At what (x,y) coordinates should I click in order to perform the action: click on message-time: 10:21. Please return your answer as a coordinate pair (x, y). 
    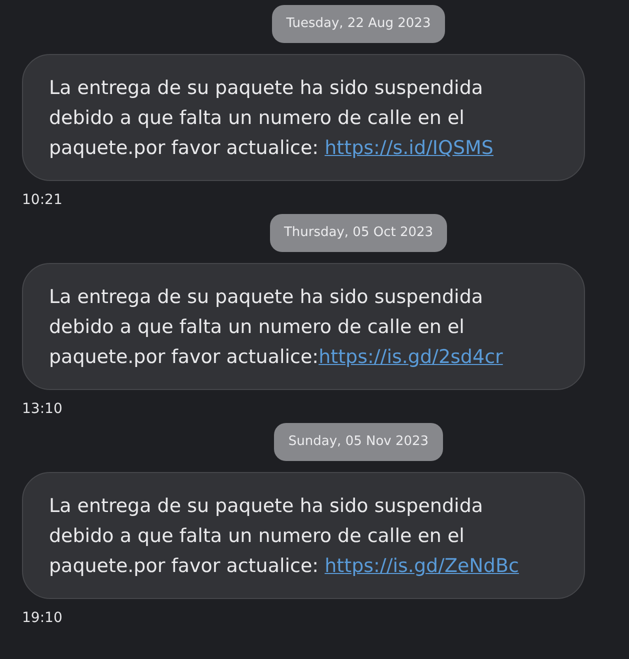
    Looking at the image, I should click on (42, 200).